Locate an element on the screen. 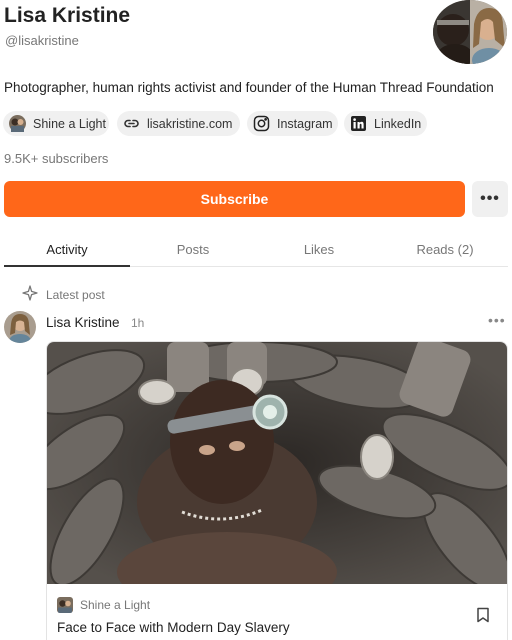 The width and height of the screenshot is (512, 640). sparkle-icon is located at coordinates (34, 294).